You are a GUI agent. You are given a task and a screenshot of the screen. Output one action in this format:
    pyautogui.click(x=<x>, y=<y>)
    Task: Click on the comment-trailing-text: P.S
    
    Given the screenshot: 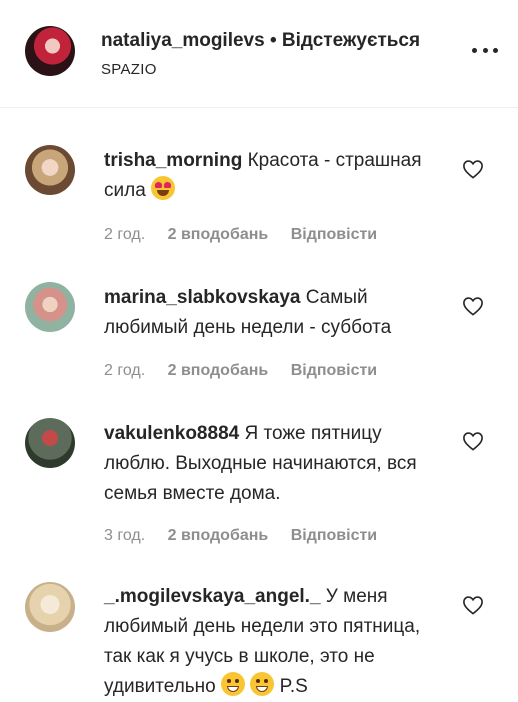 What is the action you would take?
    pyautogui.click(x=293, y=686)
    